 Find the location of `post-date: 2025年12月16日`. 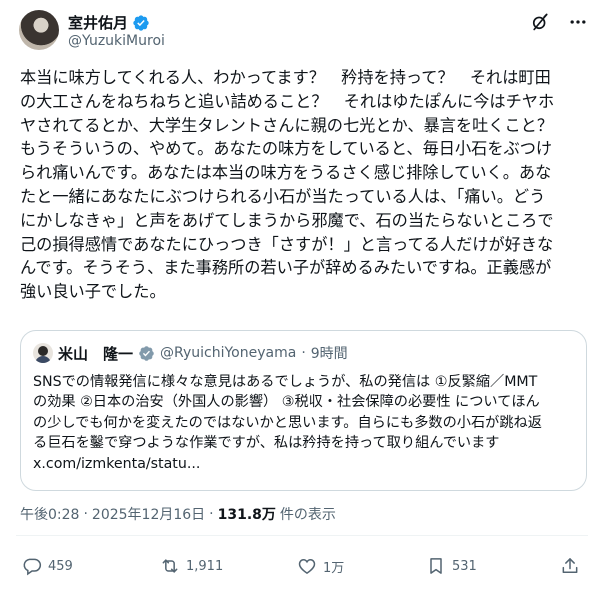

post-date: 2025年12月16日 is located at coordinates (148, 514).